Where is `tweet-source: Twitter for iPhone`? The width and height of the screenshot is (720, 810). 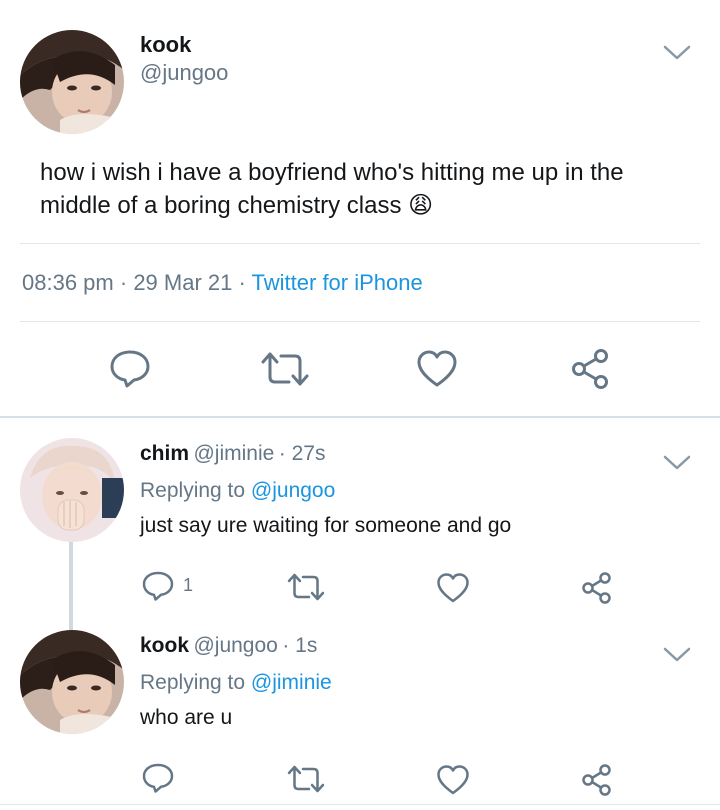
tweet-source: Twitter for iPhone is located at coordinates (337, 282).